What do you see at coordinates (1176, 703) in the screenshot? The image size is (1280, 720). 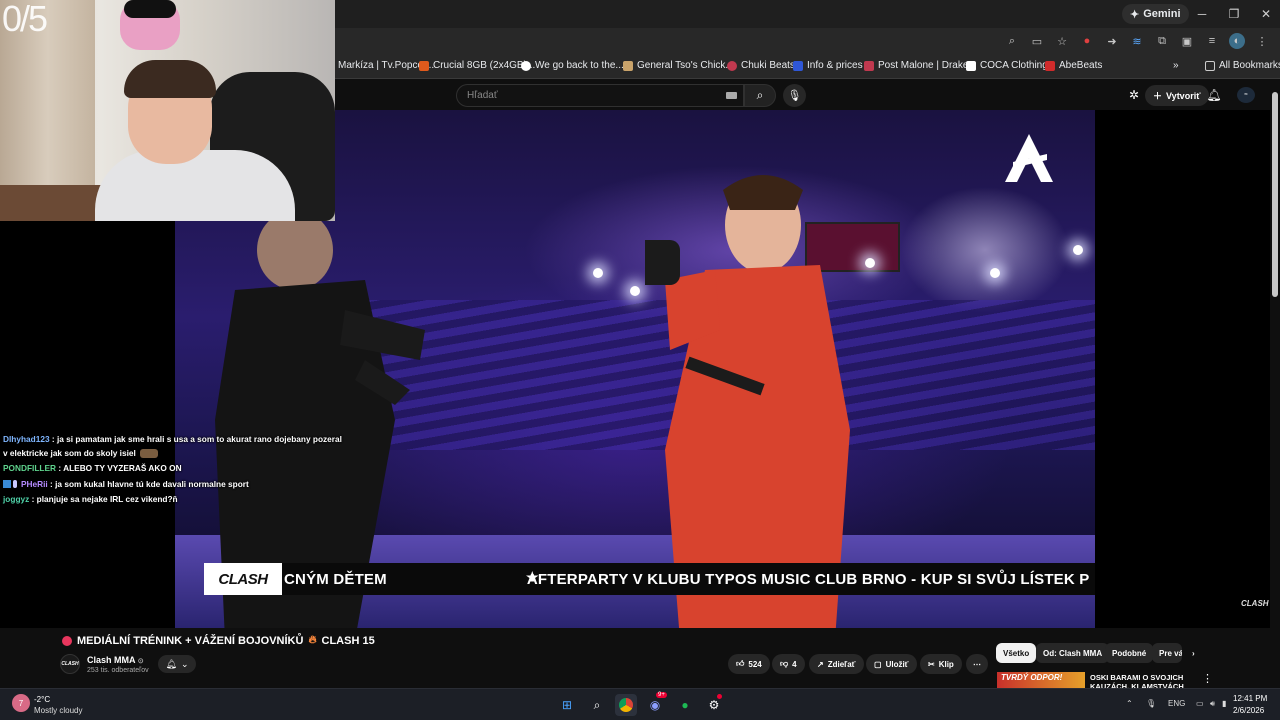 I see `language-indicator: ENG` at bounding box center [1176, 703].